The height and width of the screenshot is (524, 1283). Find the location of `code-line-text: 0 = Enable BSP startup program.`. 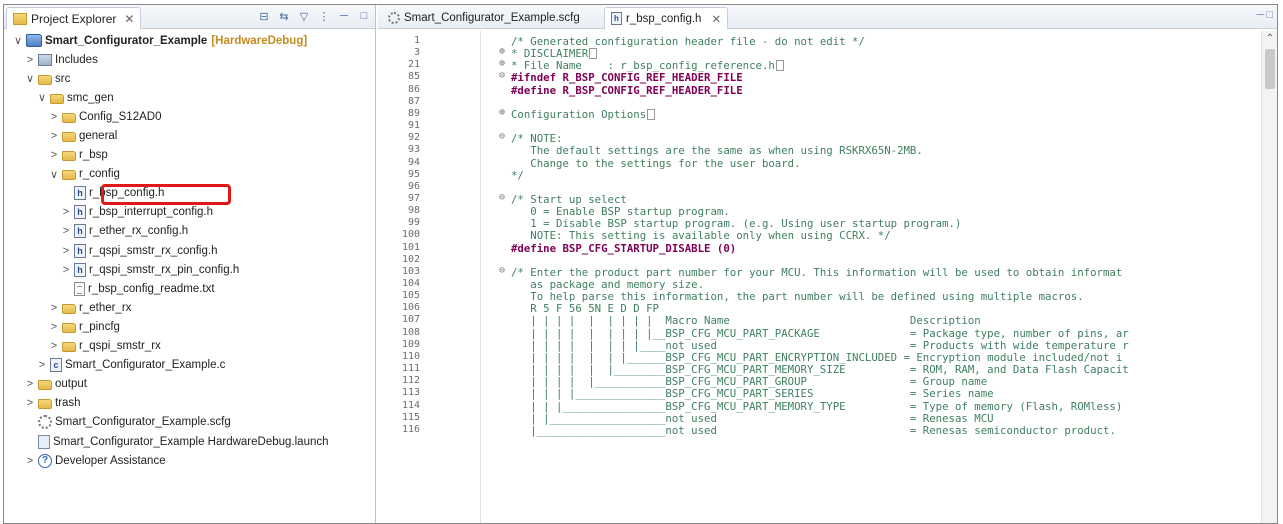

code-line-text: 0 = Enable BSP startup program. is located at coordinates (620, 212).